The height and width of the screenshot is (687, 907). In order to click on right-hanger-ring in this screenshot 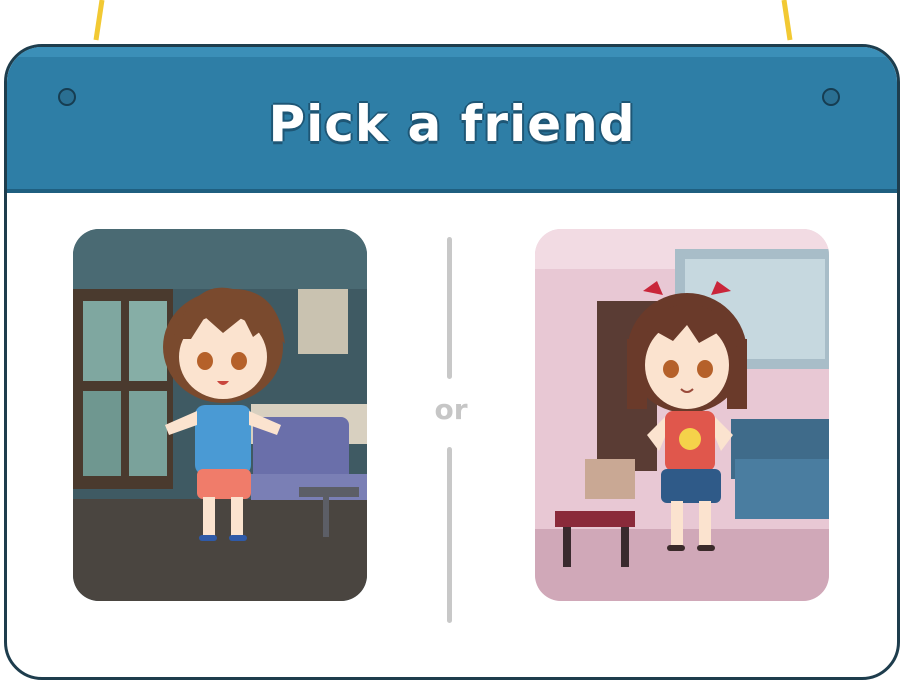, I will do `click(831, 97)`.